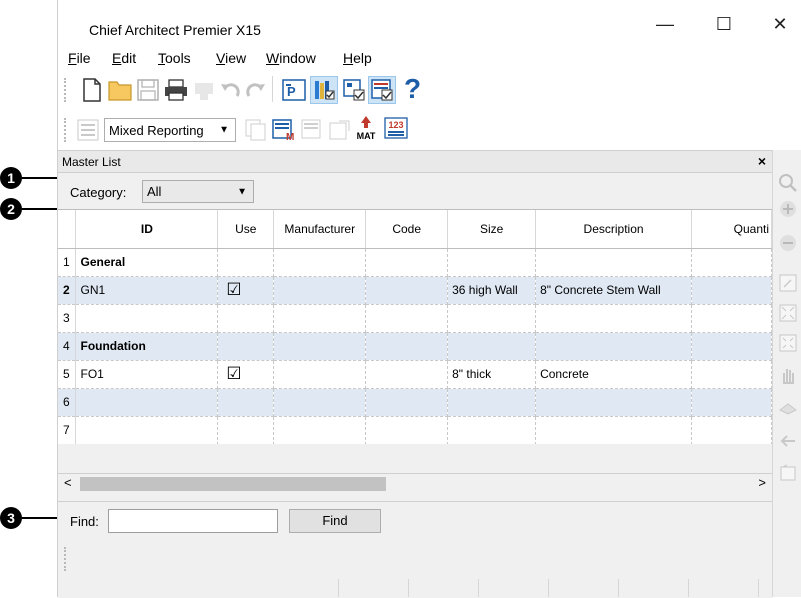 The height and width of the screenshot is (598, 801). I want to click on save-icon, so click(148, 90).